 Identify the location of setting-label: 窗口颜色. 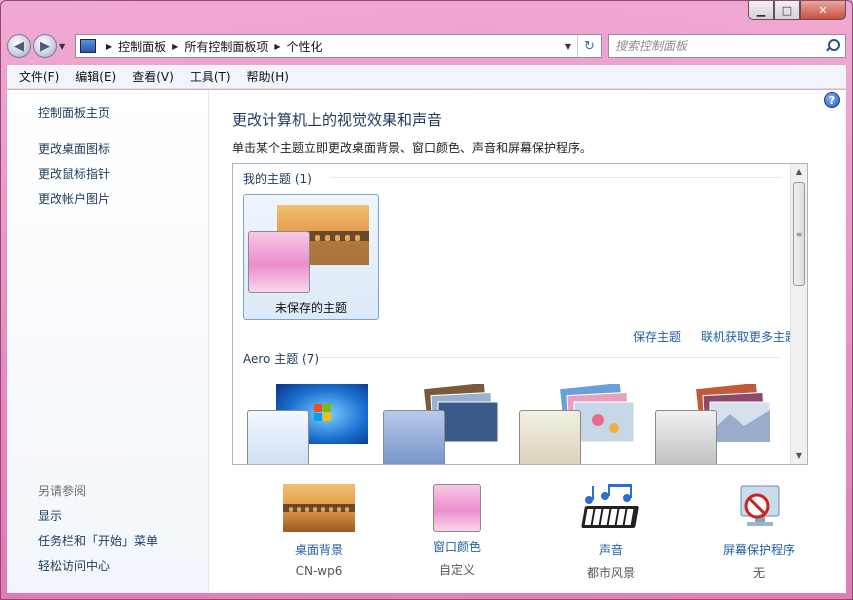
(457, 546).